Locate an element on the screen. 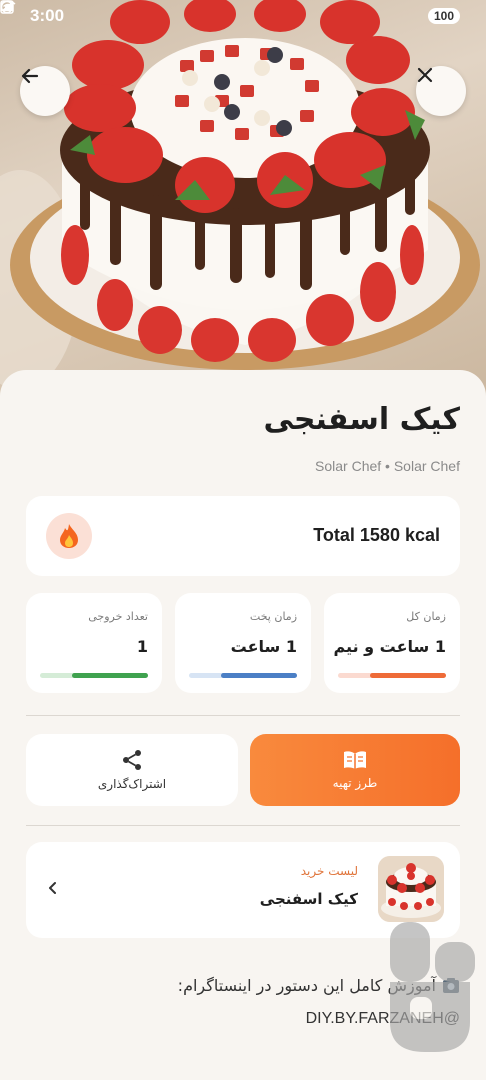  chevron-left-icon is located at coordinates (52, 888).